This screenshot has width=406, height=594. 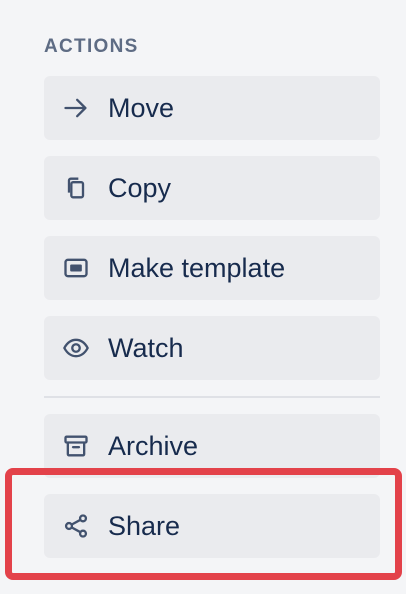 What do you see at coordinates (212, 397) in the screenshot?
I see `divider` at bounding box center [212, 397].